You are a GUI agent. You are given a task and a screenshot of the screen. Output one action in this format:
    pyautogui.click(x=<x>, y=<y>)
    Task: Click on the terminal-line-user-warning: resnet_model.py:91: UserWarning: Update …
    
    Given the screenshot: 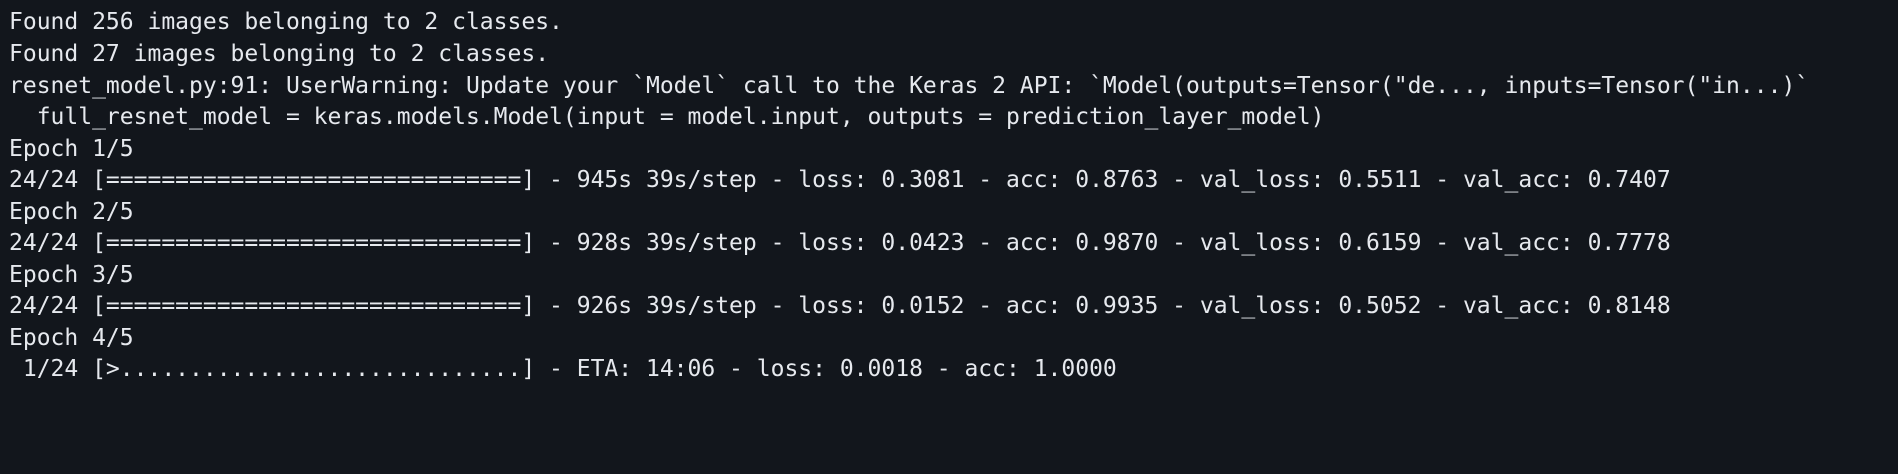 What is the action you would take?
    pyautogui.click(x=909, y=86)
    